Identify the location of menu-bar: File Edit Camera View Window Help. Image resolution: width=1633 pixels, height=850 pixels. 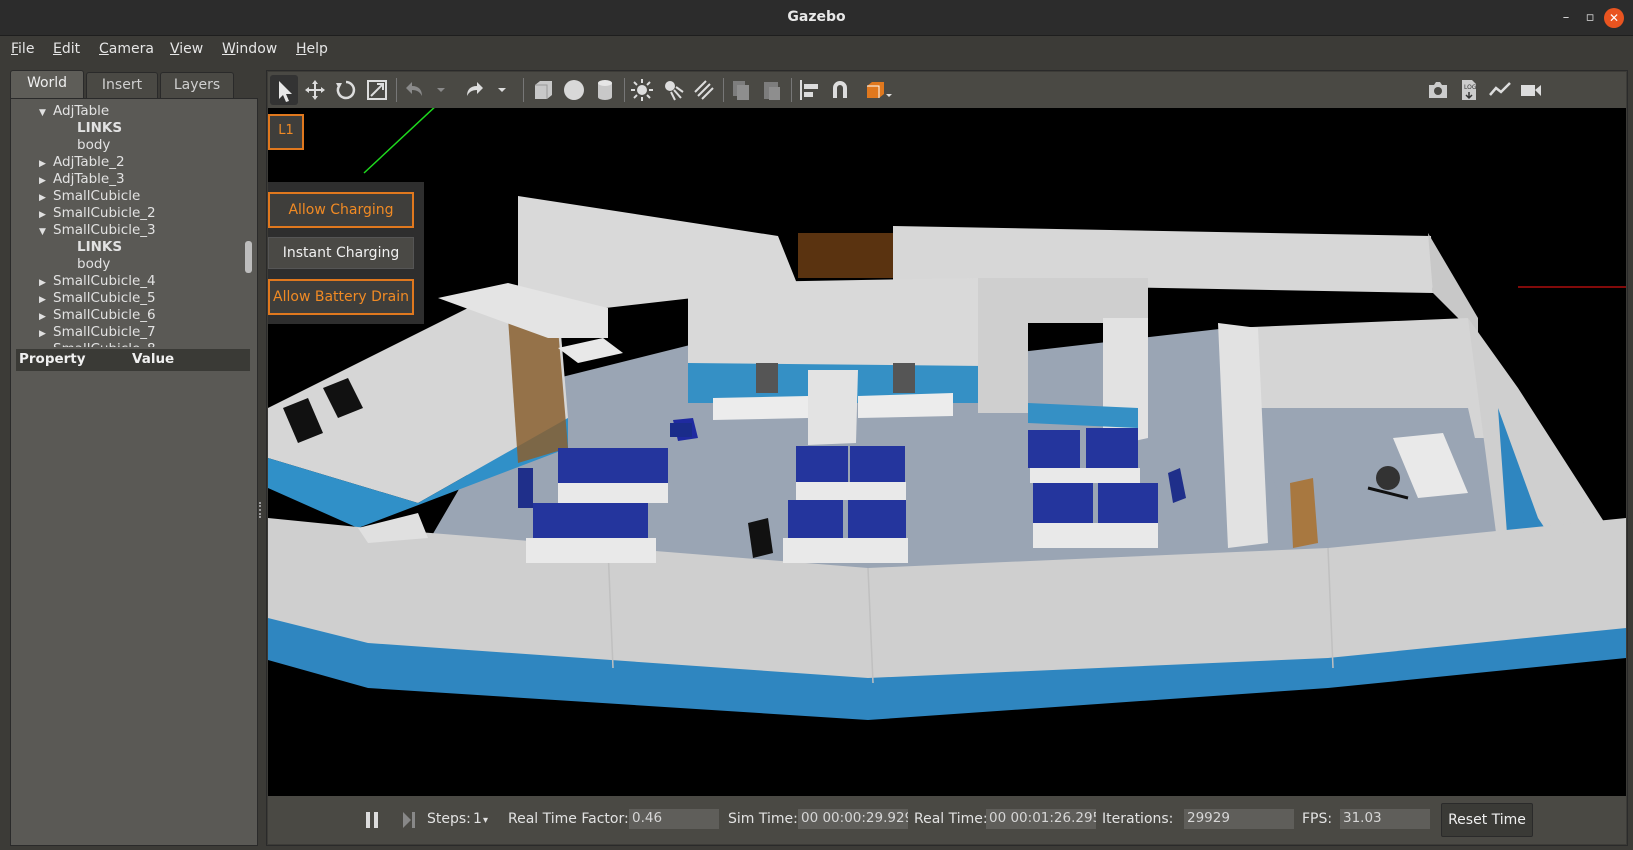
(816, 50).